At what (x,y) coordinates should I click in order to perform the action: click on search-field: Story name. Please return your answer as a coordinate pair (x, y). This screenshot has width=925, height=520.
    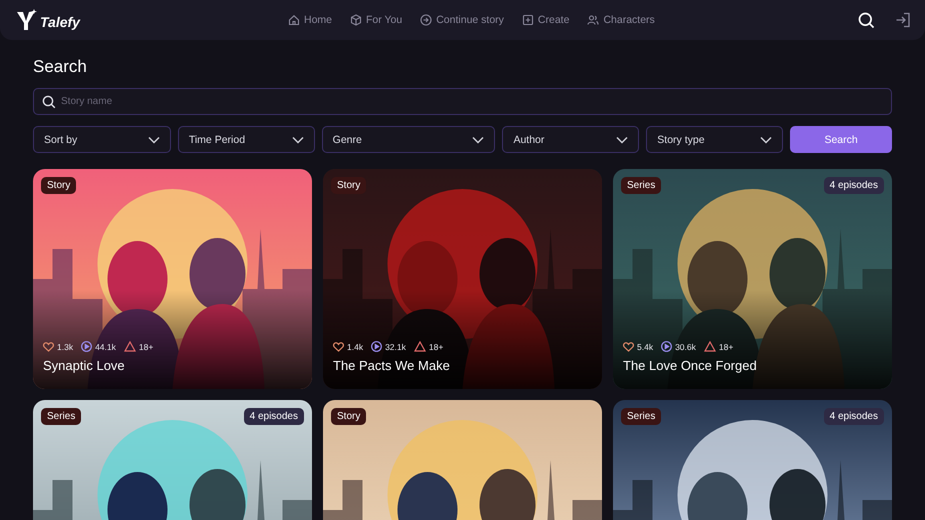
    Looking at the image, I should click on (462, 101).